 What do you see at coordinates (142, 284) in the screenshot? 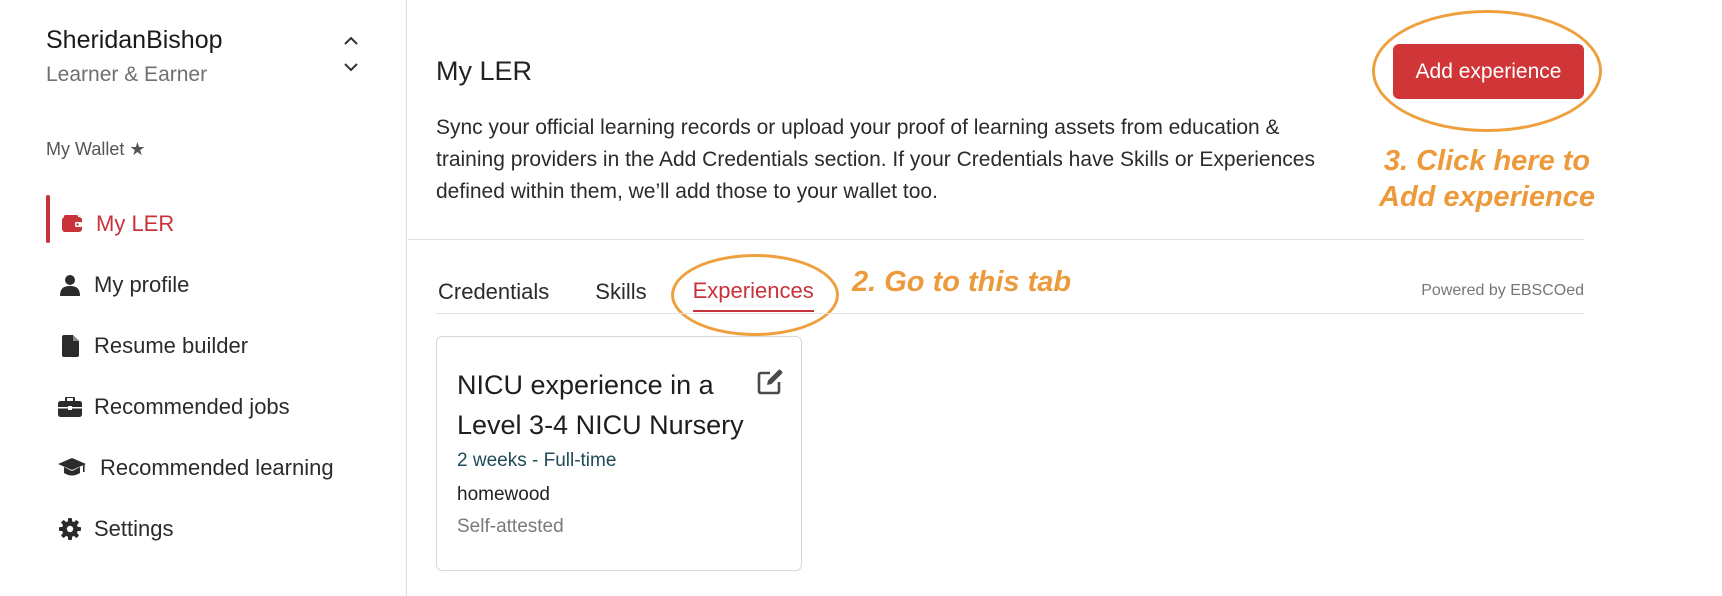
I see `sidebar-item-label: My profile` at bounding box center [142, 284].